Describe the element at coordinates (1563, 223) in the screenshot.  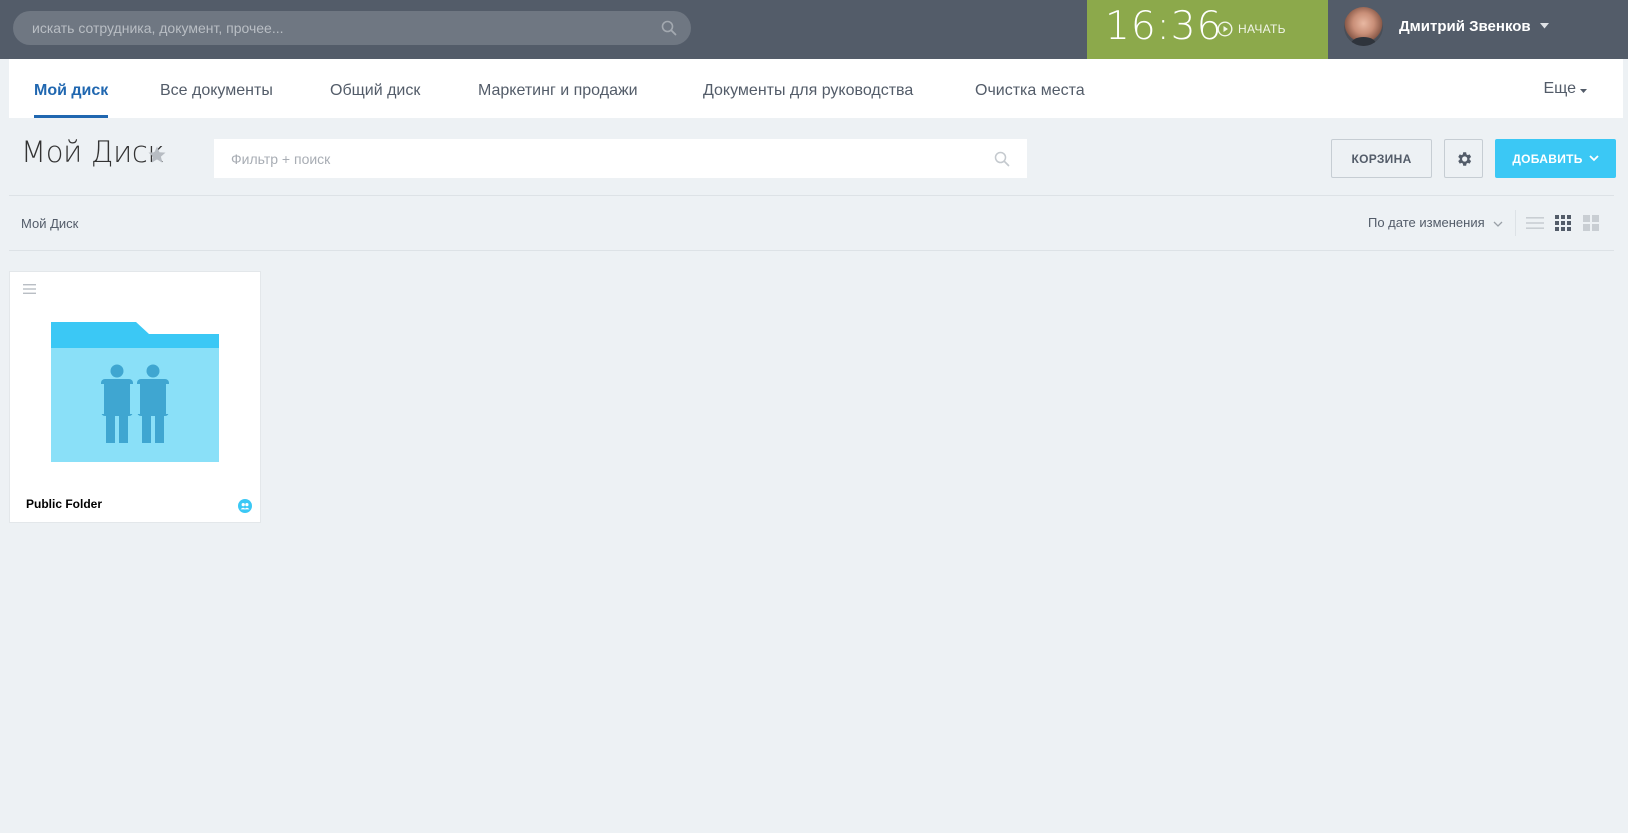
I see `grid-view-icon` at that location.